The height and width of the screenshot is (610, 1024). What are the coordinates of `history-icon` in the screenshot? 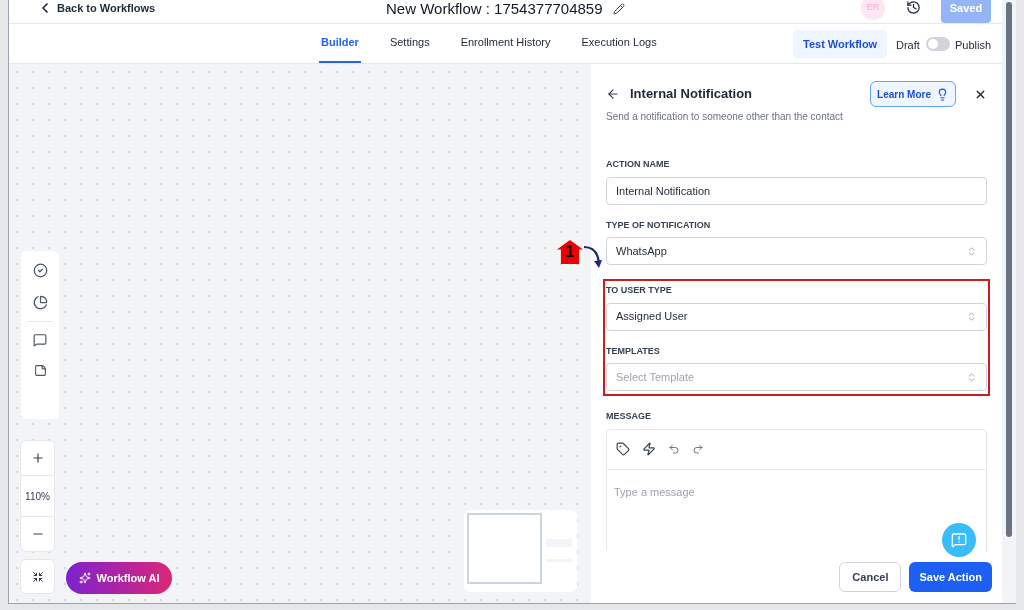 It's located at (913, 7).